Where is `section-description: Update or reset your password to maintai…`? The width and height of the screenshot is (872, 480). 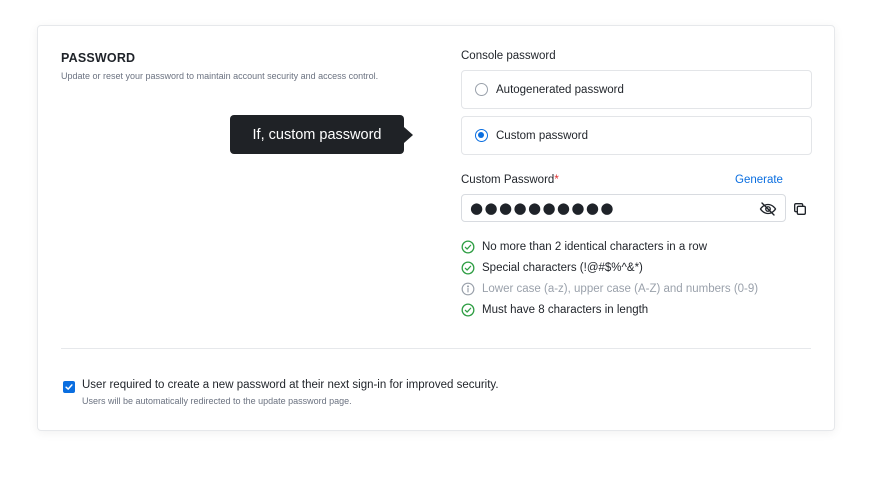
section-description: Update or reset your password to maintai… is located at coordinates (220, 76).